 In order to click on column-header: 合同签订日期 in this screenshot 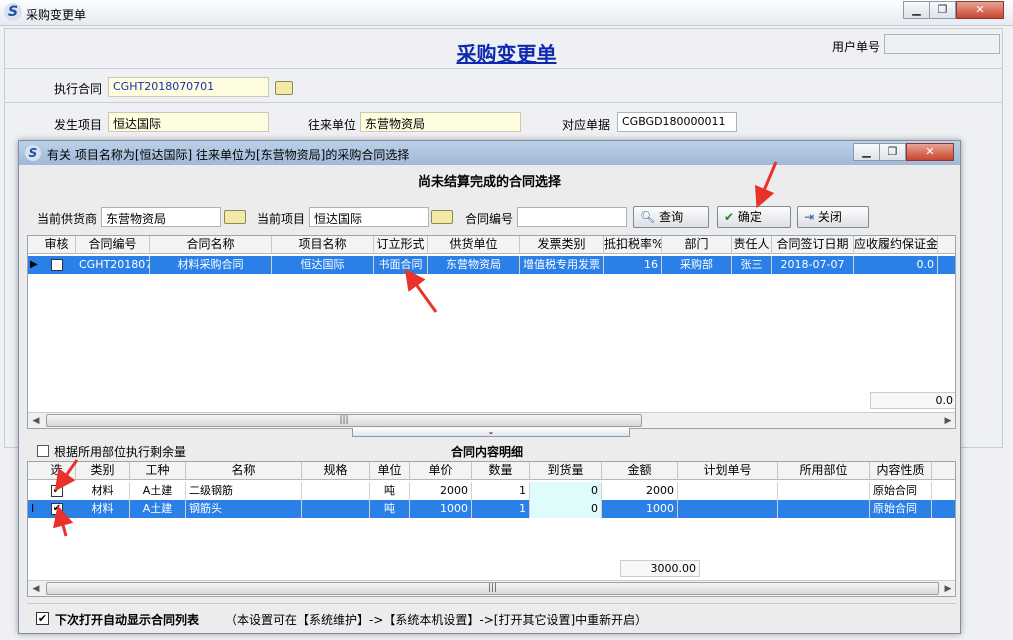, I will do `click(813, 245)`.